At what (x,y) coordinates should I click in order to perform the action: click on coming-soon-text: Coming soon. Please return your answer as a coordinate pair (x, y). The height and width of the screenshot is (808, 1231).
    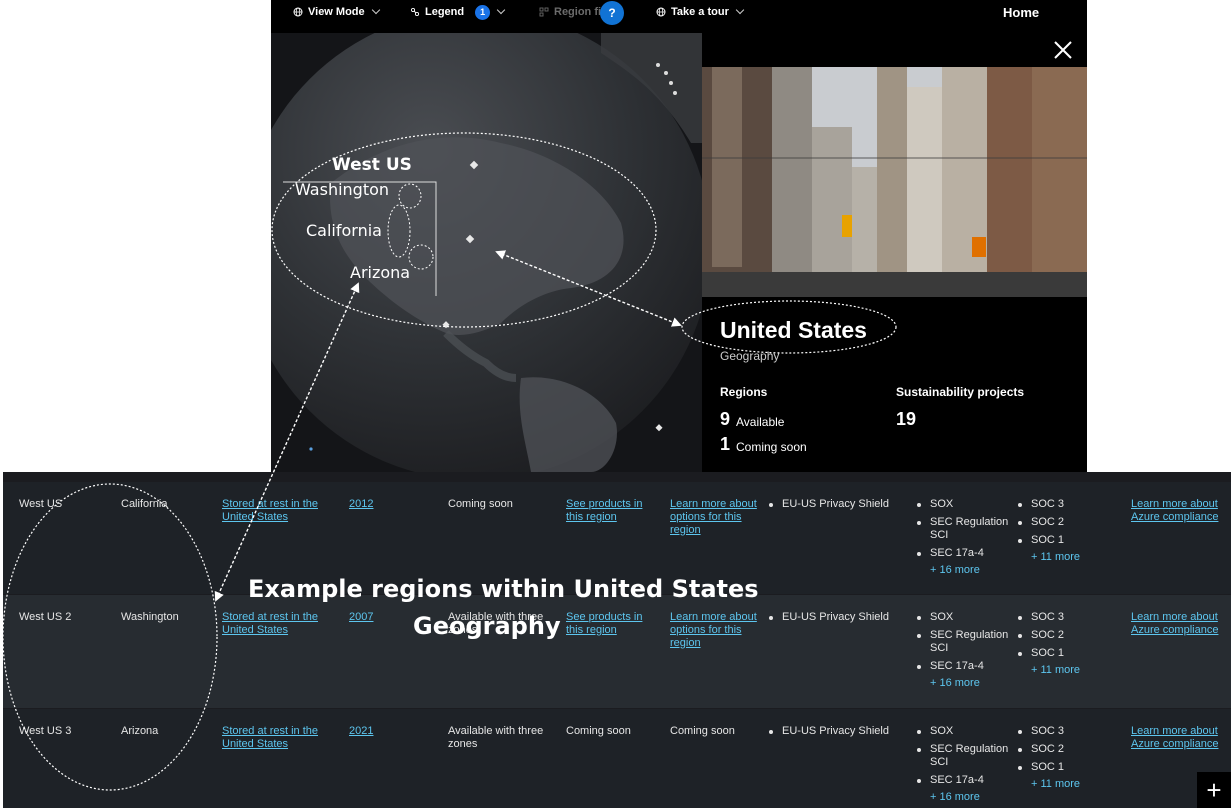
    Looking at the image, I should click on (771, 447).